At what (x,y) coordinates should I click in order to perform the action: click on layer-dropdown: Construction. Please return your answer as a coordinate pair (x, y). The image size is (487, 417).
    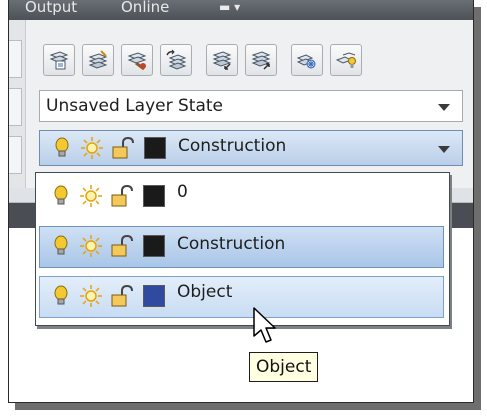
    Looking at the image, I should click on (251, 148).